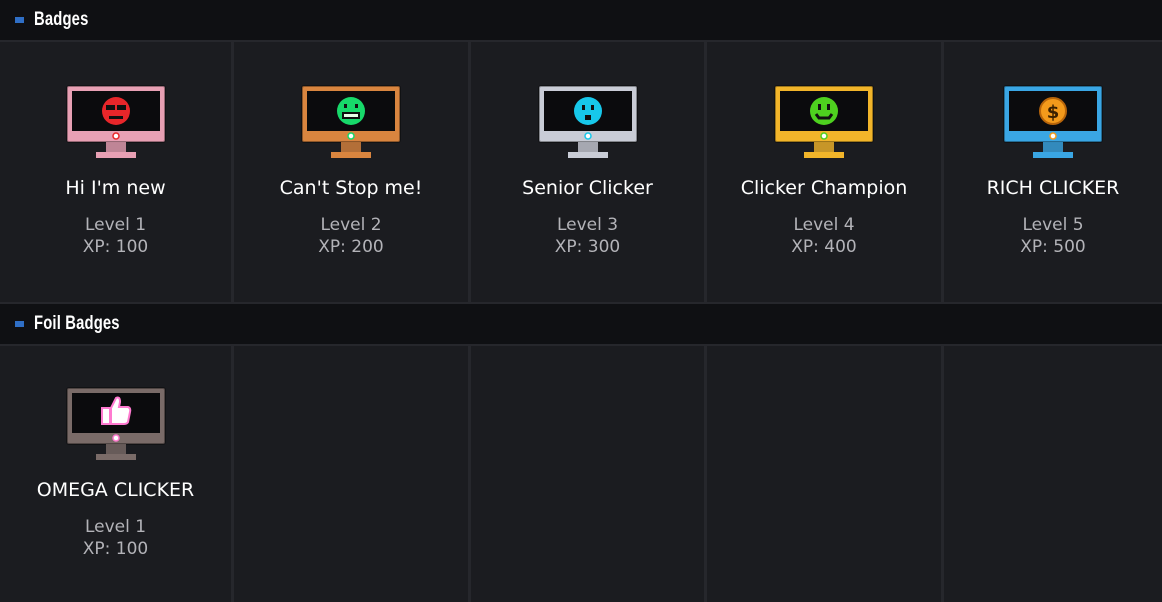  Describe the element at coordinates (117, 172) in the screenshot. I see `badge-card: Hi I'm new Level 1 XP: 100` at that location.